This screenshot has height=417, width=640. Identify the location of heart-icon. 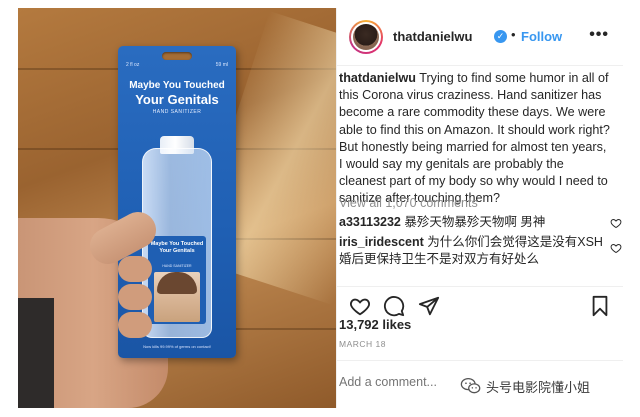
(360, 306).